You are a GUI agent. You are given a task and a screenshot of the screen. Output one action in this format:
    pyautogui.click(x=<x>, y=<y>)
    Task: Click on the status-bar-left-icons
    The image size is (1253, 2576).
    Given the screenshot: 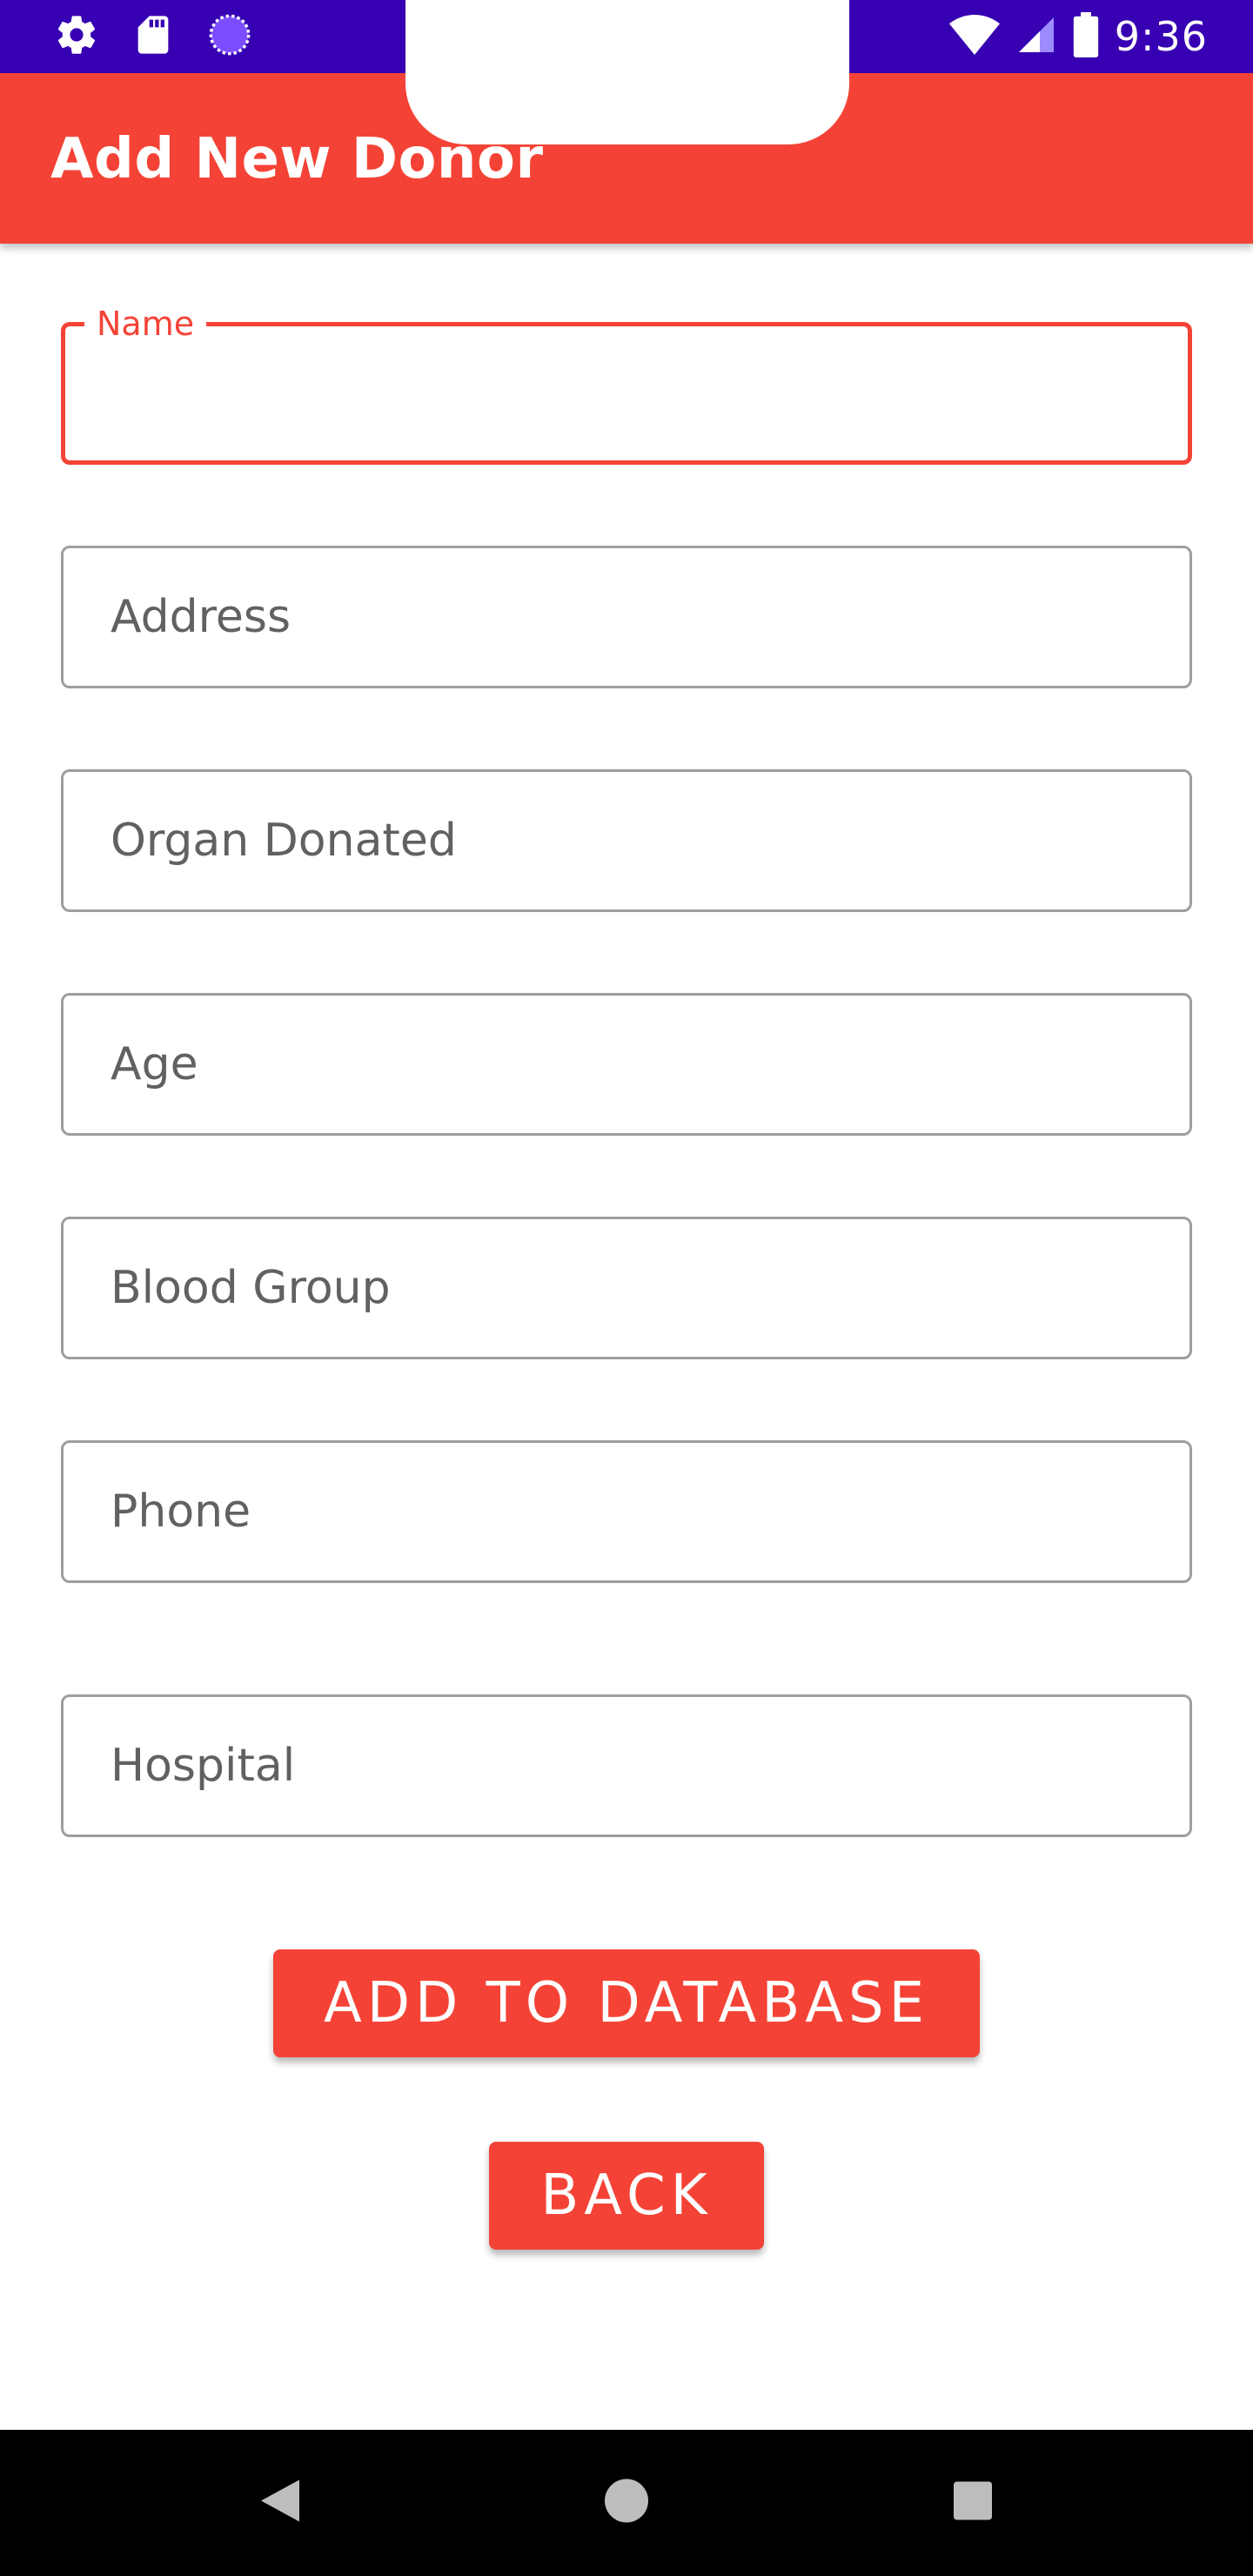 What is the action you would take?
    pyautogui.click(x=153, y=37)
    